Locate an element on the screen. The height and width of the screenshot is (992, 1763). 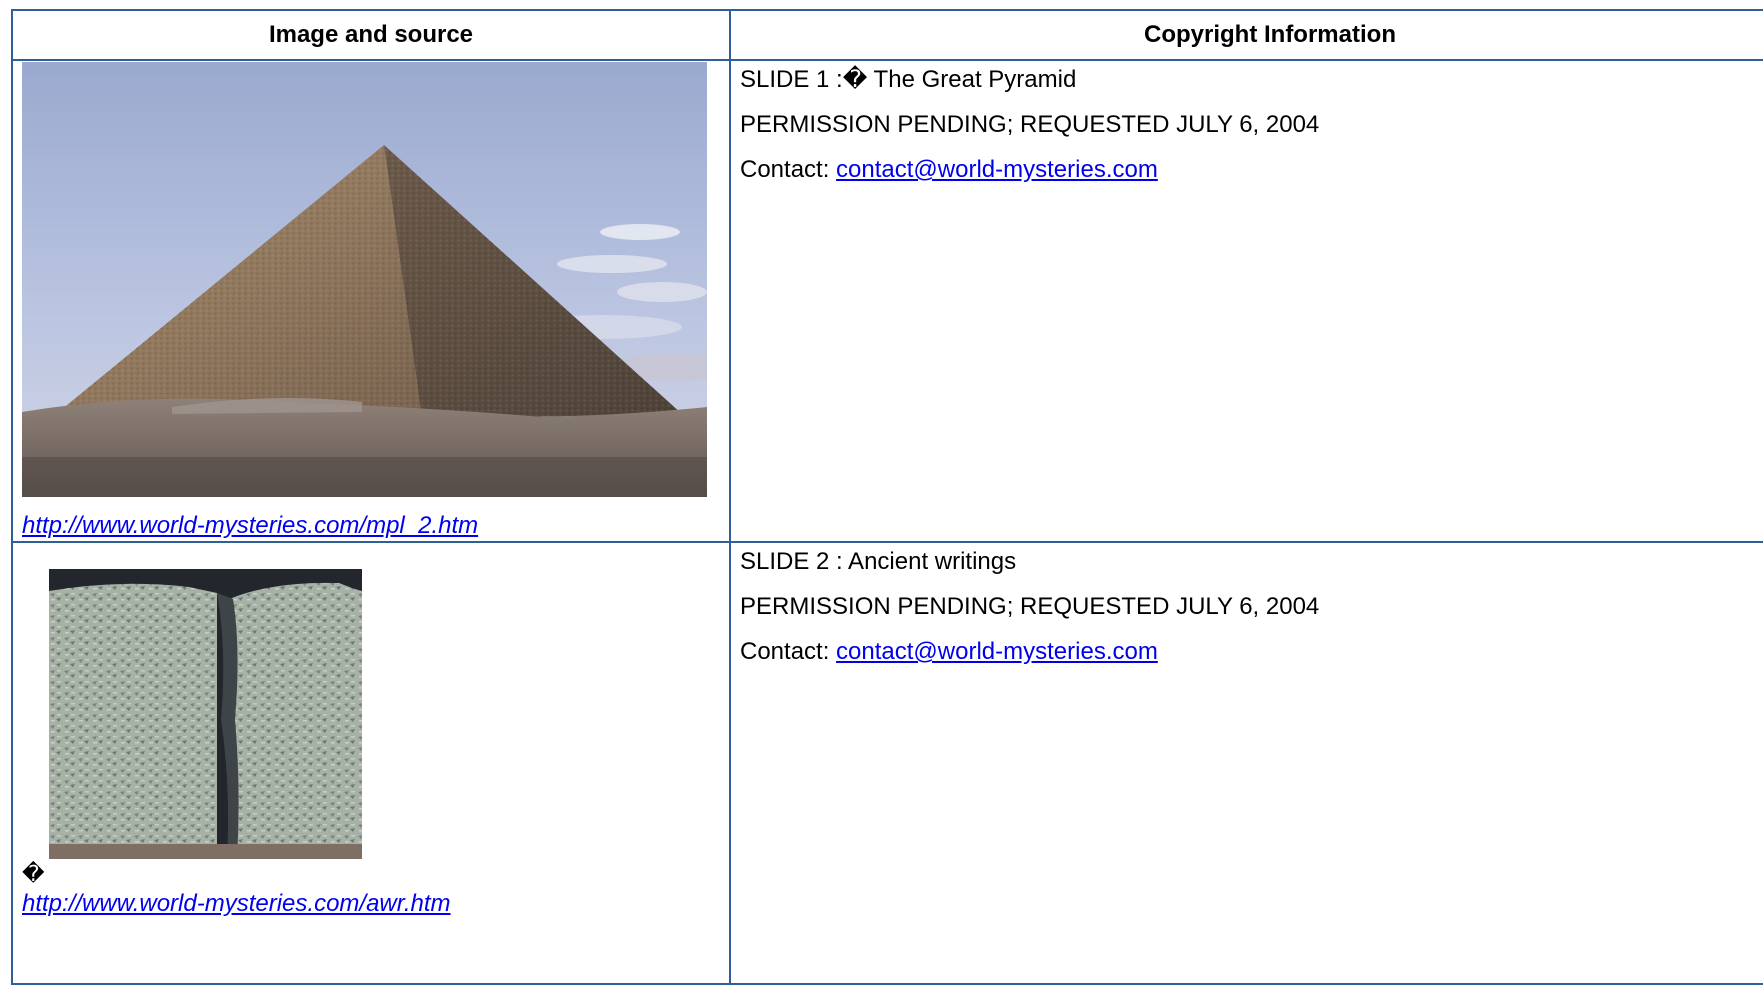
source-cell: http://www.world-mysteries.com/mpl_2.htm is located at coordinates (375, 526).